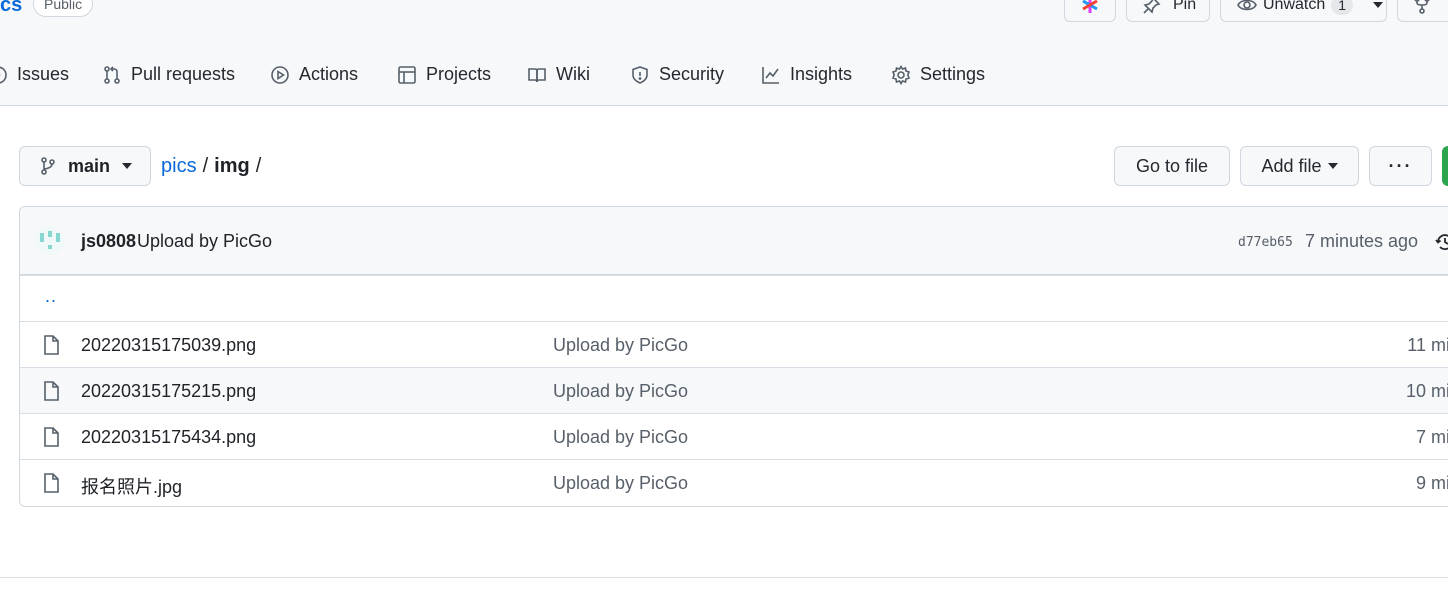  What do you see at coordinates (211, 166) in the screenshot?
I see `breadcrumb: pics / img /` at bounding box center [211, 166].